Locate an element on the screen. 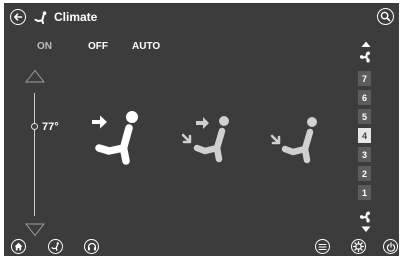 The image size is (403, 259). power-button is located at coordinates (390, 246).